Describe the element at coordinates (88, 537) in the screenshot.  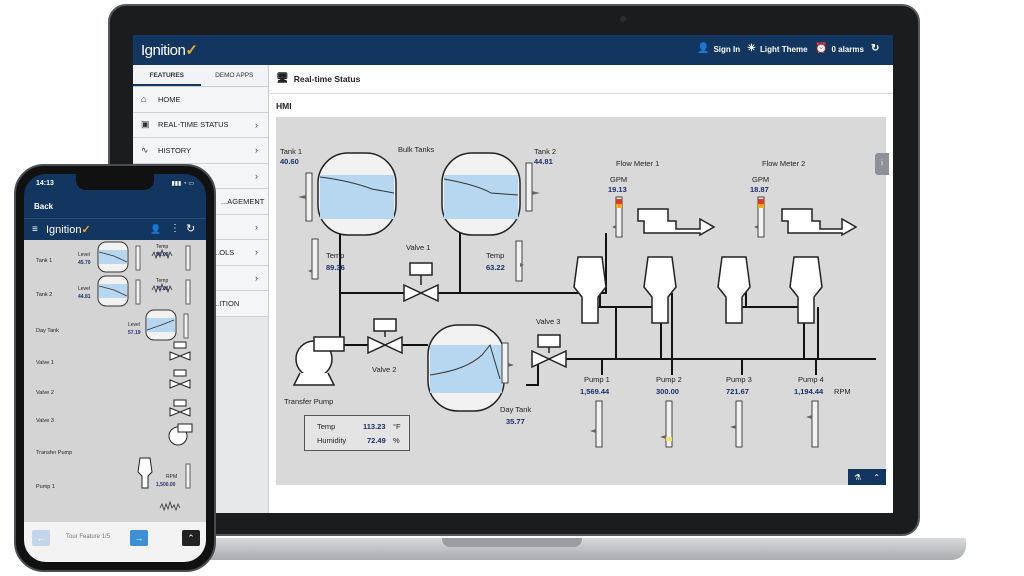
I see `tour-label: Tour Feature 1/5` at that location.